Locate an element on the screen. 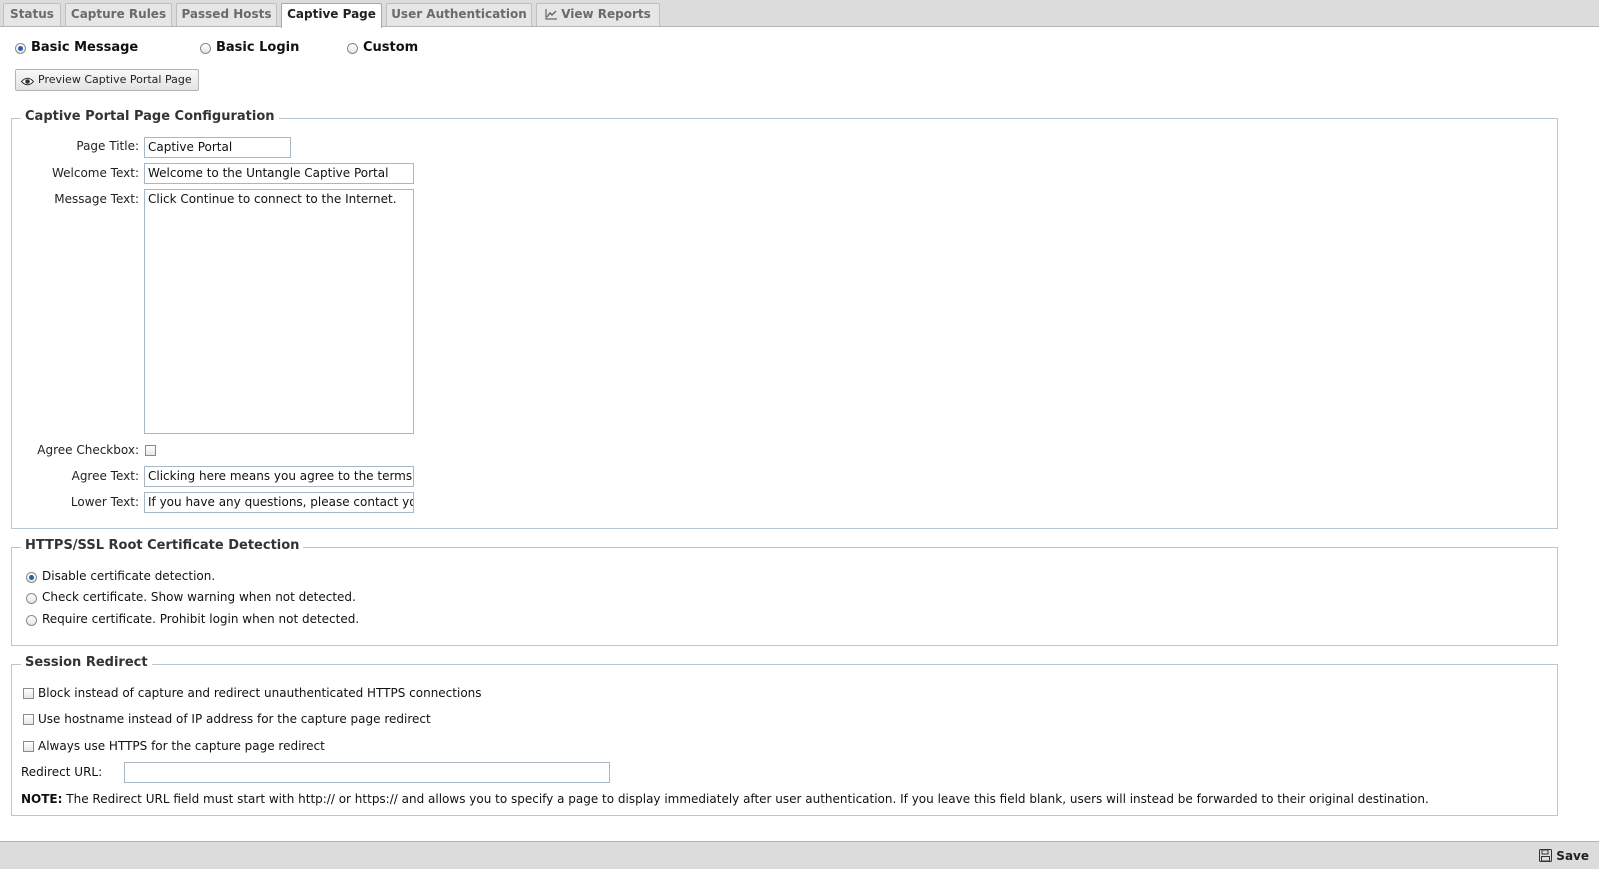 The height and width of the screenshot is (886, 1599). tab-label: Captive Page is located at coordinates (331, 14).